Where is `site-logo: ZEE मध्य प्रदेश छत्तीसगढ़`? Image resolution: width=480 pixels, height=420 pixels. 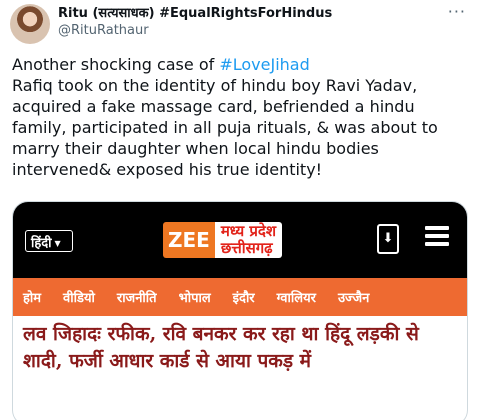
site-logo: ZEE मध्य प्रदेश छत्तीसगढ़ is located at coordinates (223, 240).